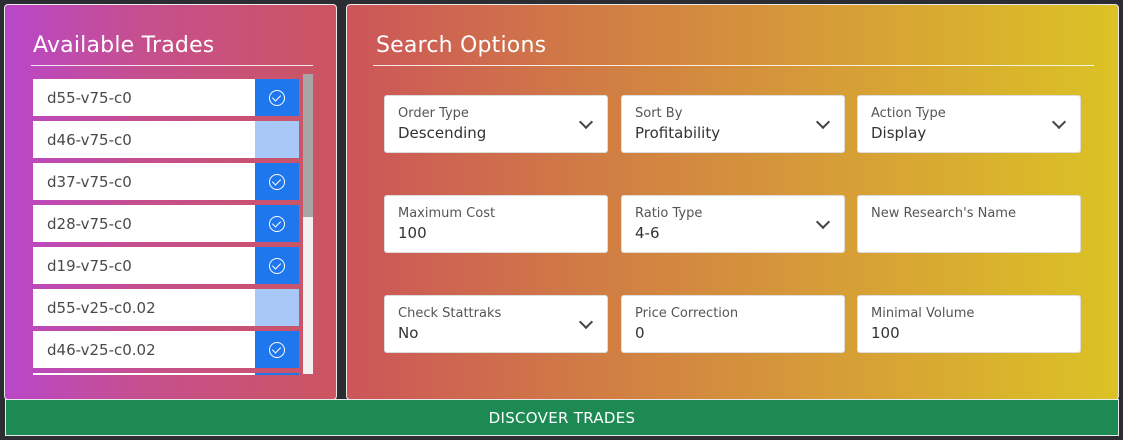 This screenshot has height=440, width=1123. I want to click on field-label: New Research's Name, so click(943, 213).